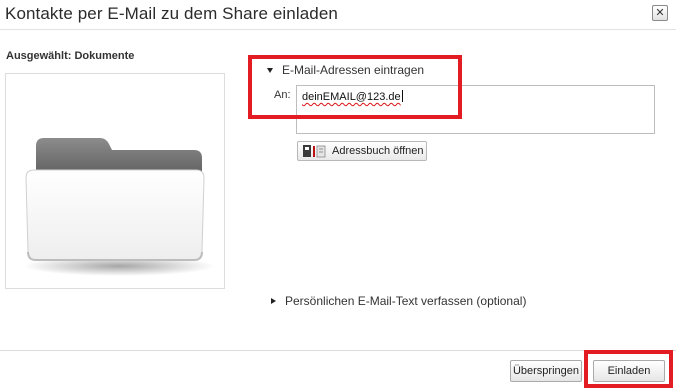 The image size is (676, 389). What do you see at coordinates (70, 56) in the screenshot?
I see `selected-item-label: Ausgewählt: Dokumente` at bounding box center [70, 56].